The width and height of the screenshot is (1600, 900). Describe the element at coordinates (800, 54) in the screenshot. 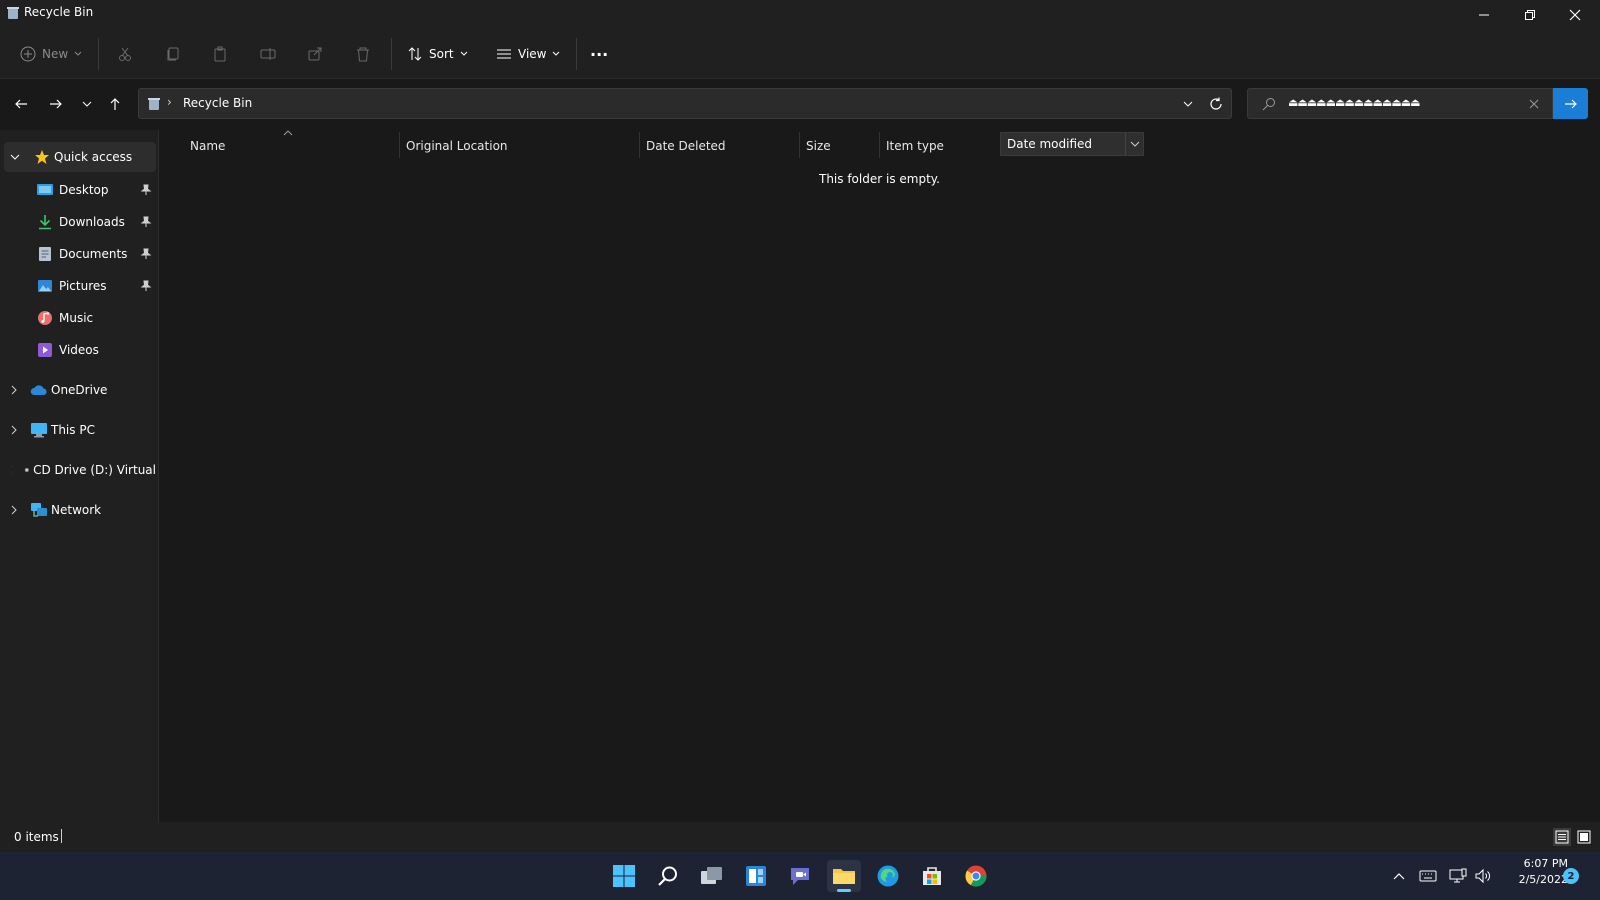

I see `command-bar: New Sort View ···` at that location.